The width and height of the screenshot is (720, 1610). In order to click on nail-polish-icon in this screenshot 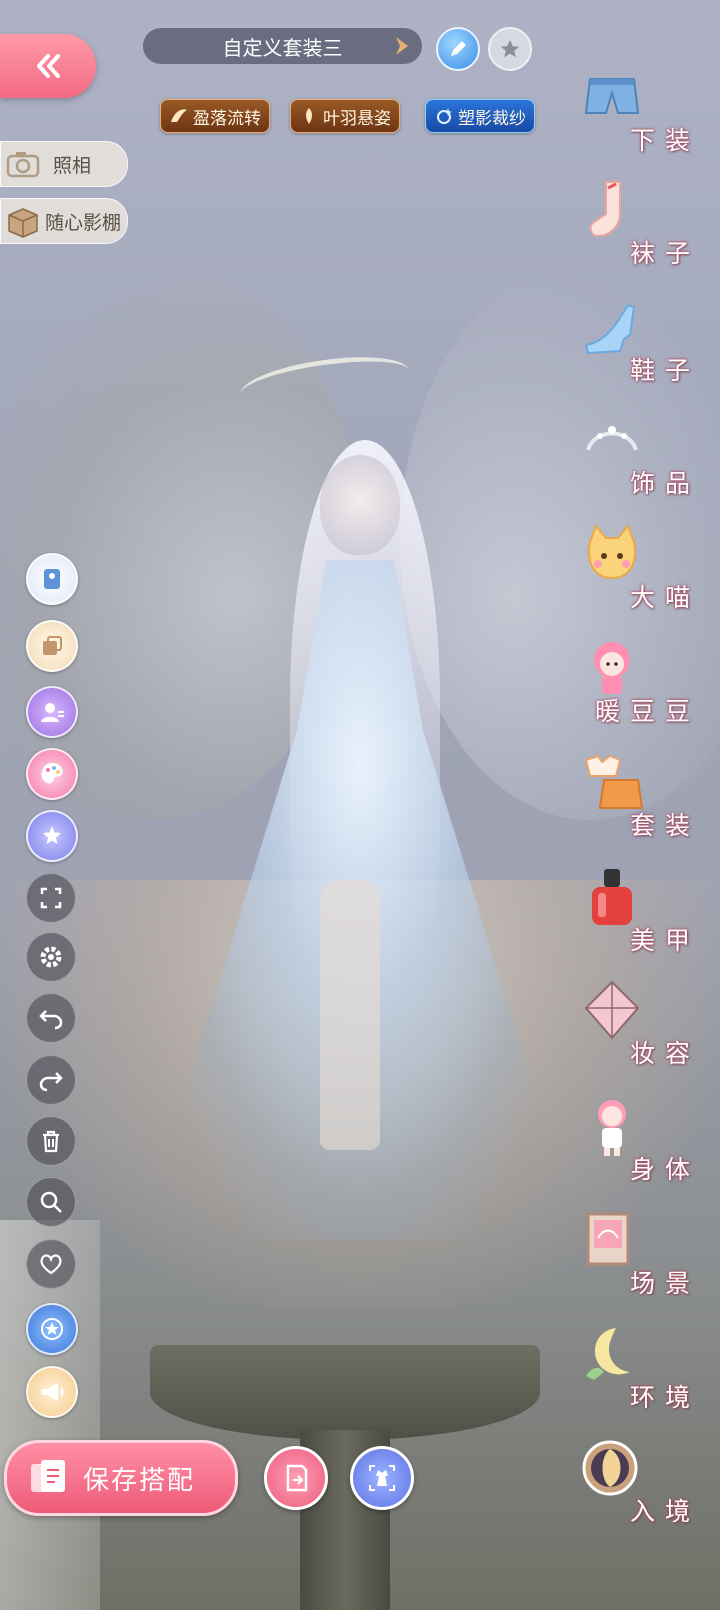, I will do `click(612, 897)`.